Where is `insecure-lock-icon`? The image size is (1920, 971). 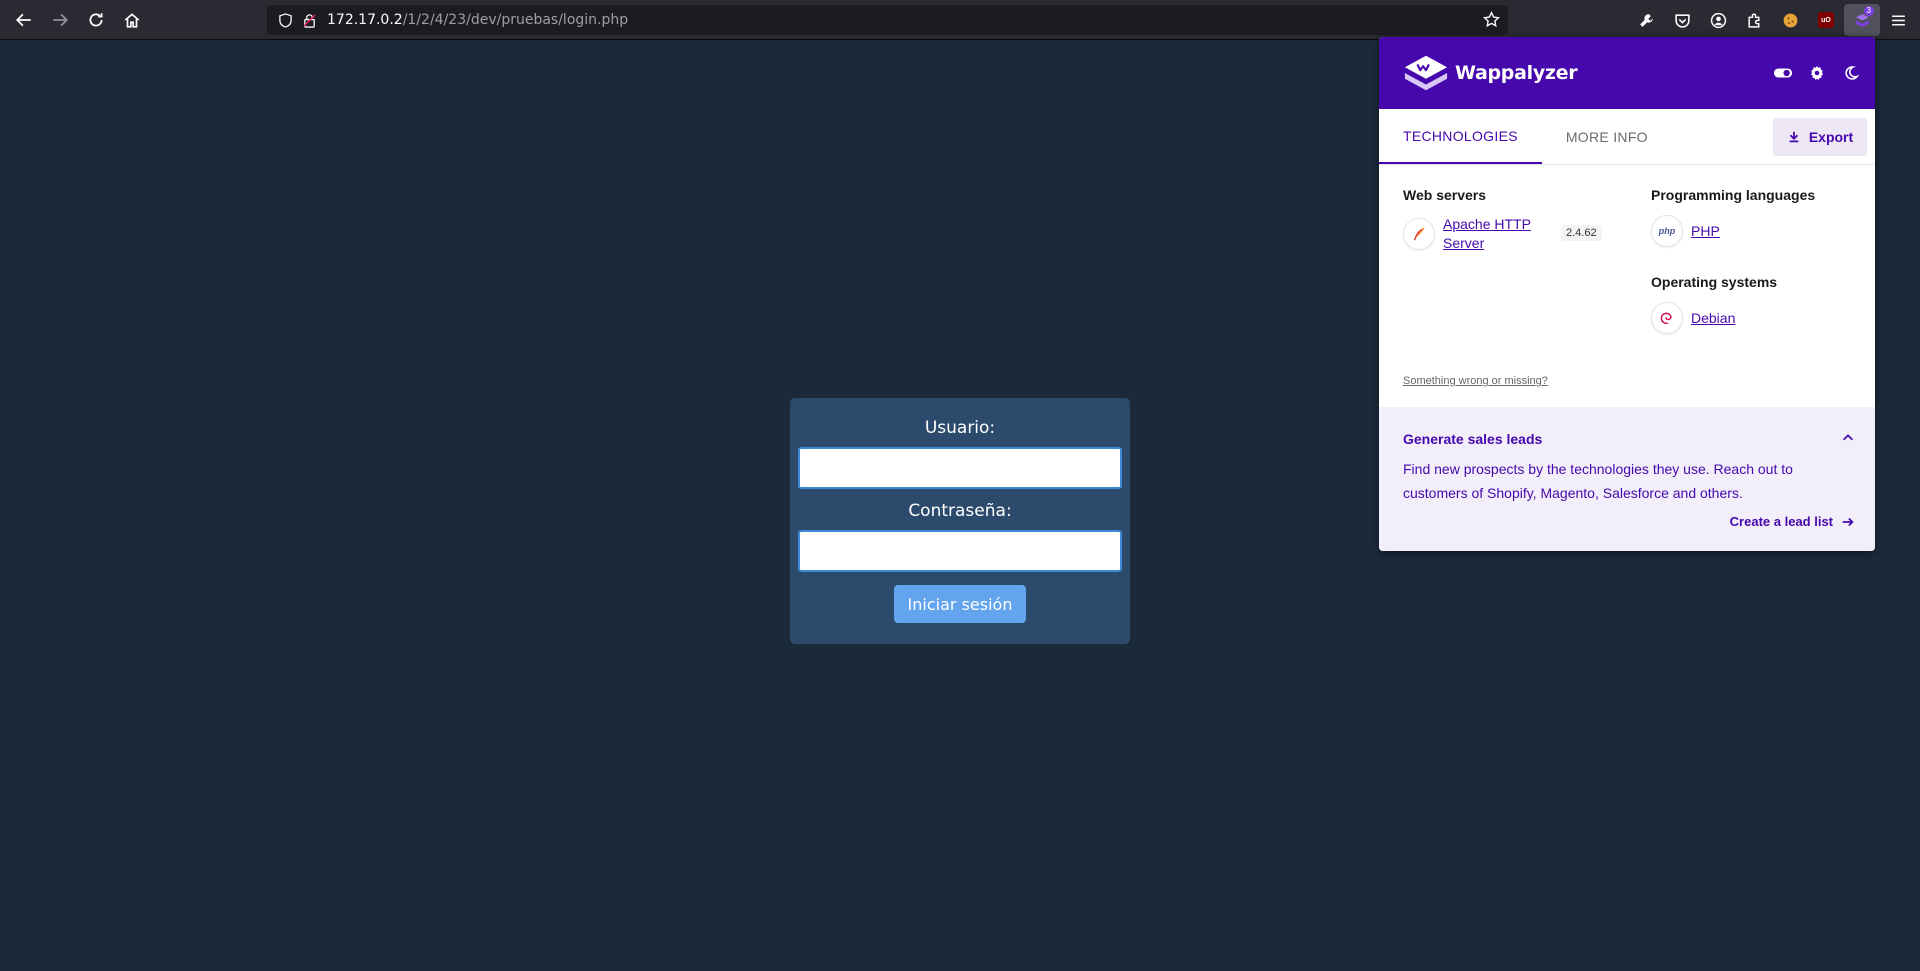 insecure-lock-icon is located at coordinates (309, 20).